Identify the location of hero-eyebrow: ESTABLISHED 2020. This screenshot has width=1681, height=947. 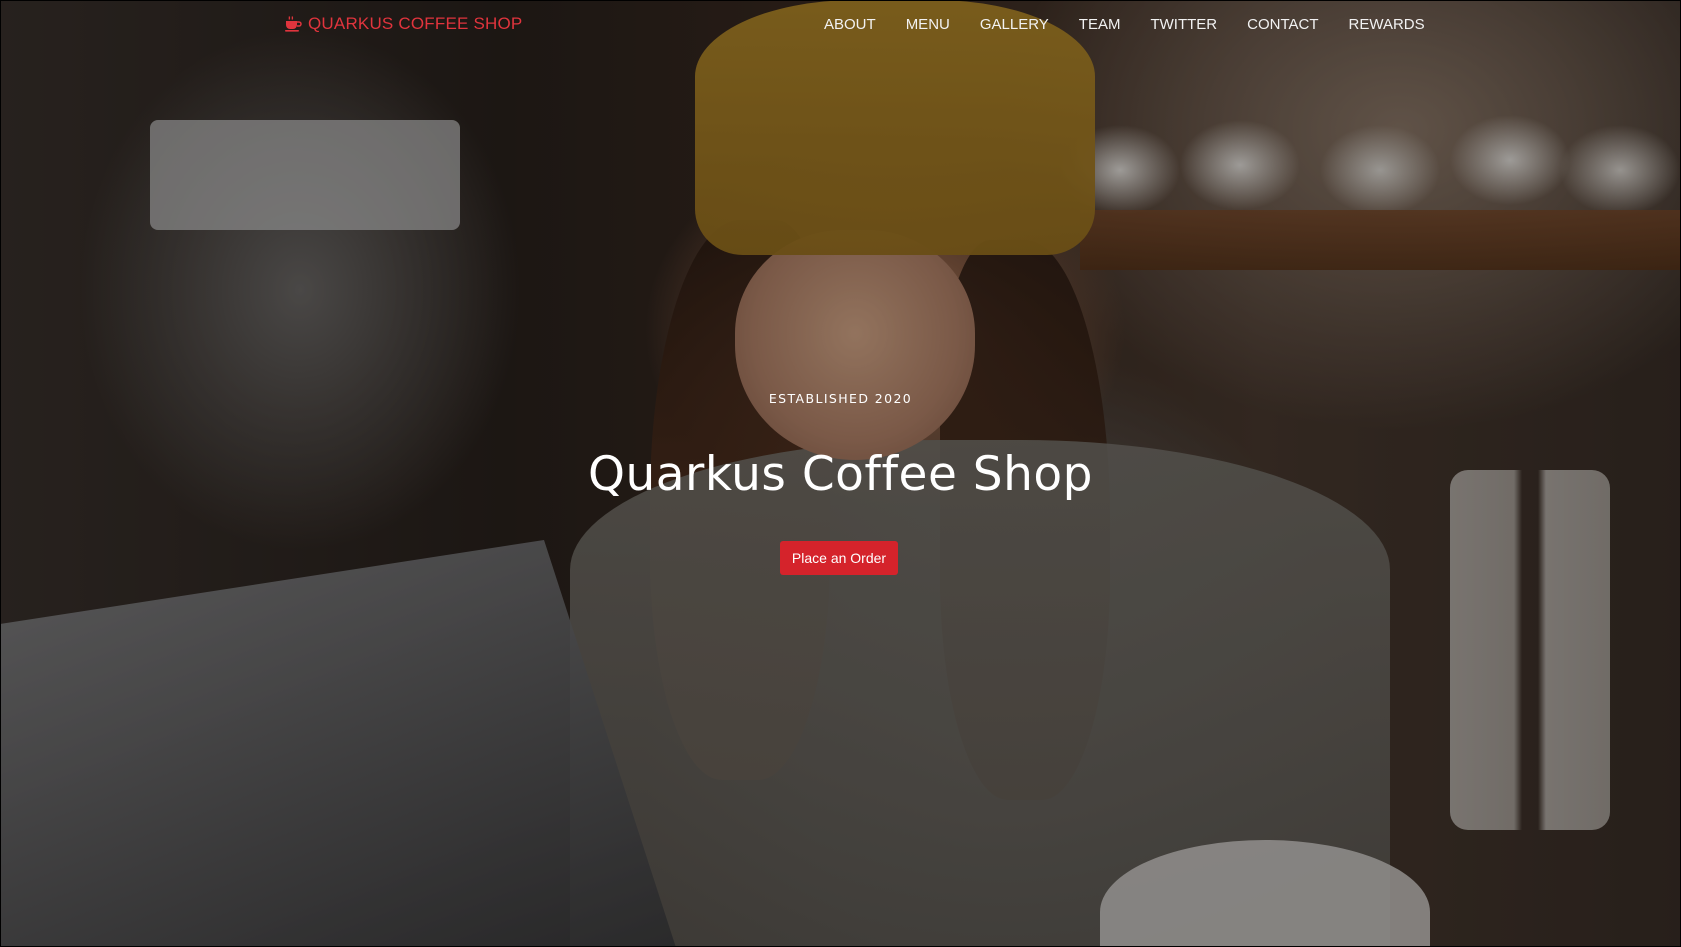
(840, 398).